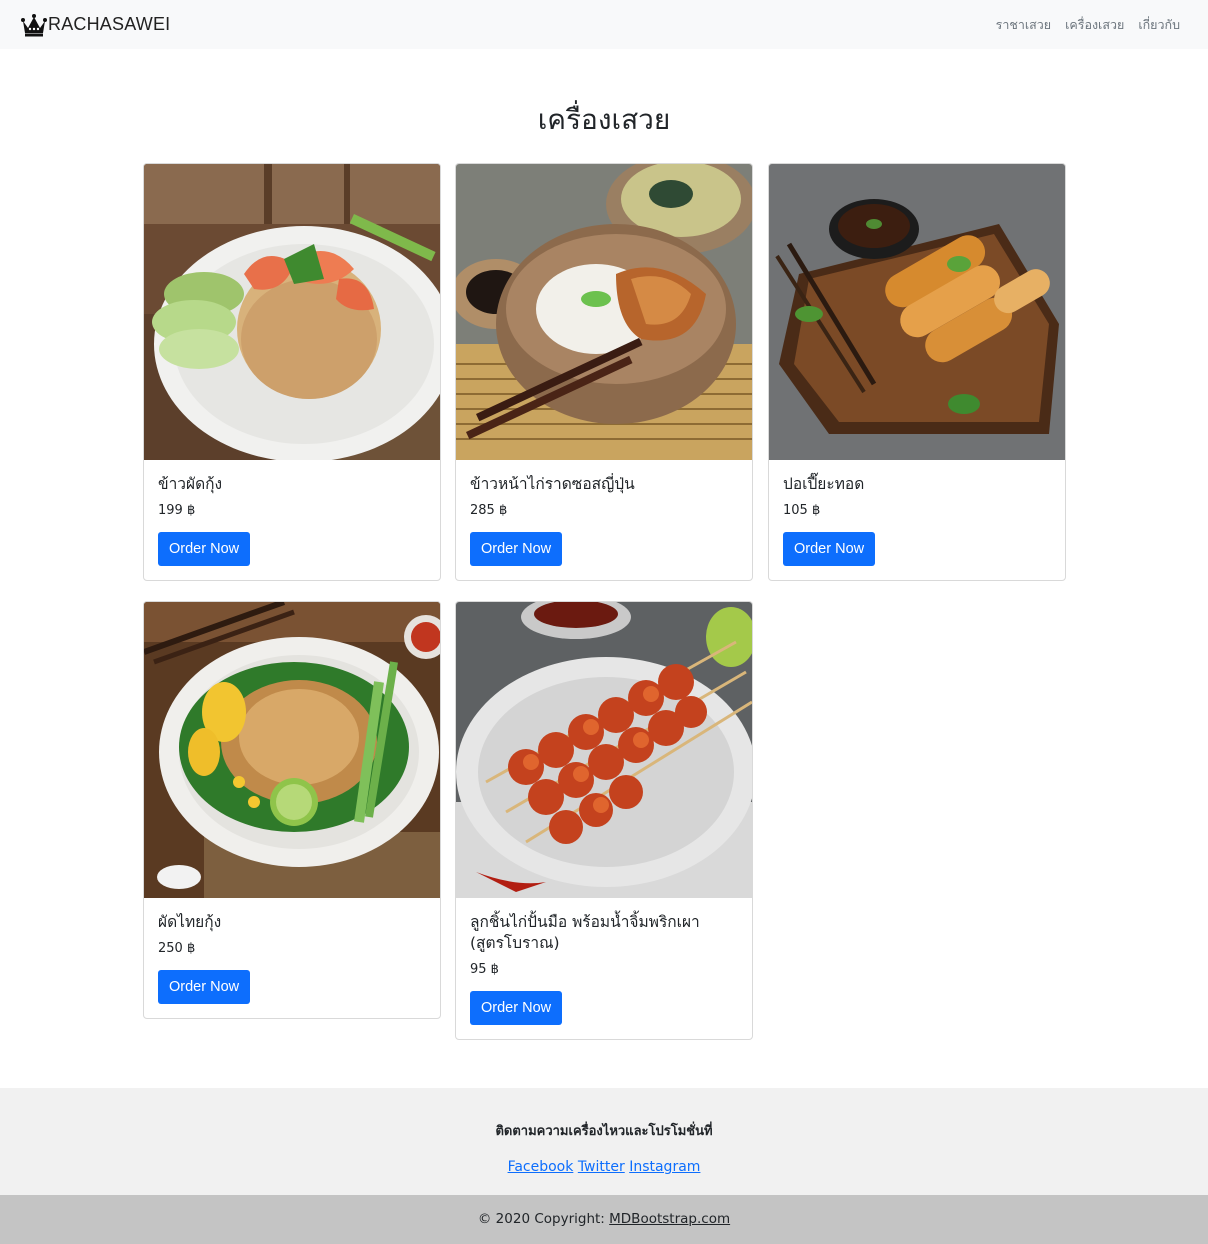 Image resolution: width=1208 pixels, height=1244 pixels. I want to click on shrimp-fried-rice-photo, so click(292, 312).